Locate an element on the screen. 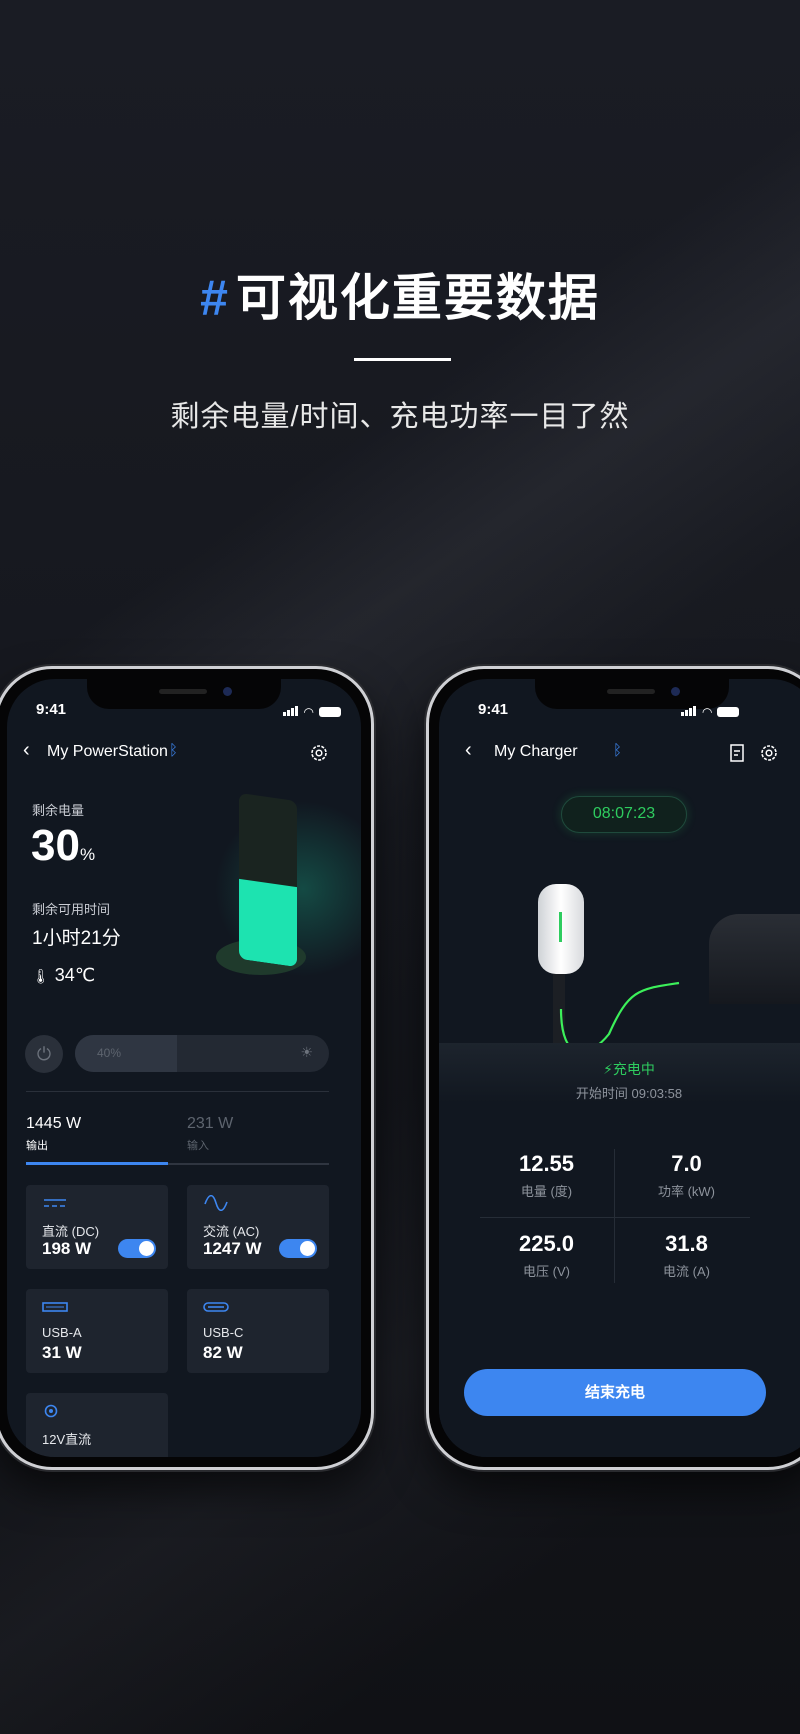 This screenshot has height=1734, width=800. hero-subtitle: 剩余电量/时间、充电功率一目了然 is located at coordinates (400, 417).